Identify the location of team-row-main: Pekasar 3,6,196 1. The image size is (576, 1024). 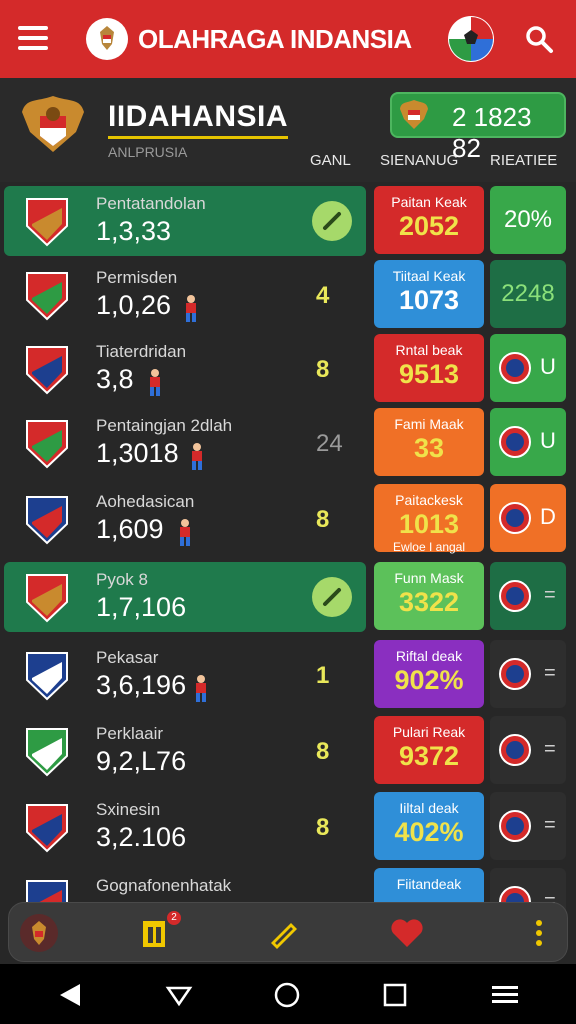
(185, 675).